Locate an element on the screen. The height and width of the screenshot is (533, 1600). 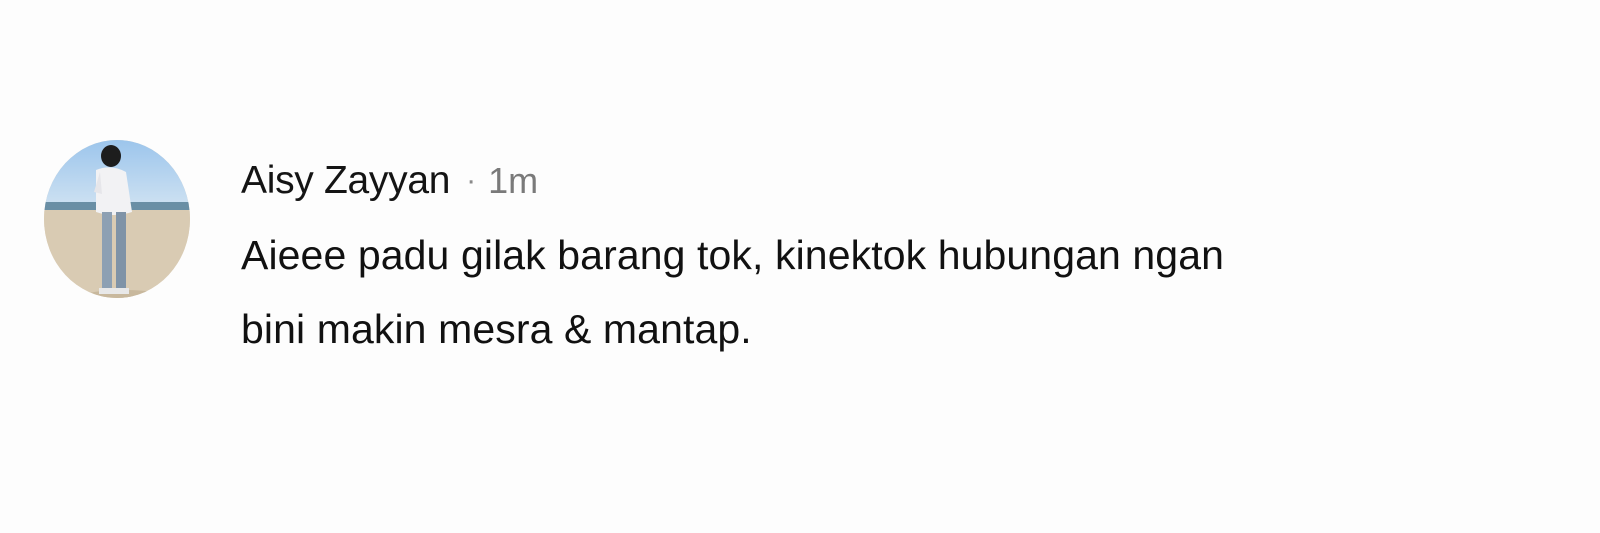
author-name: Aisy Zayyan is located at coordinates (345, 181).